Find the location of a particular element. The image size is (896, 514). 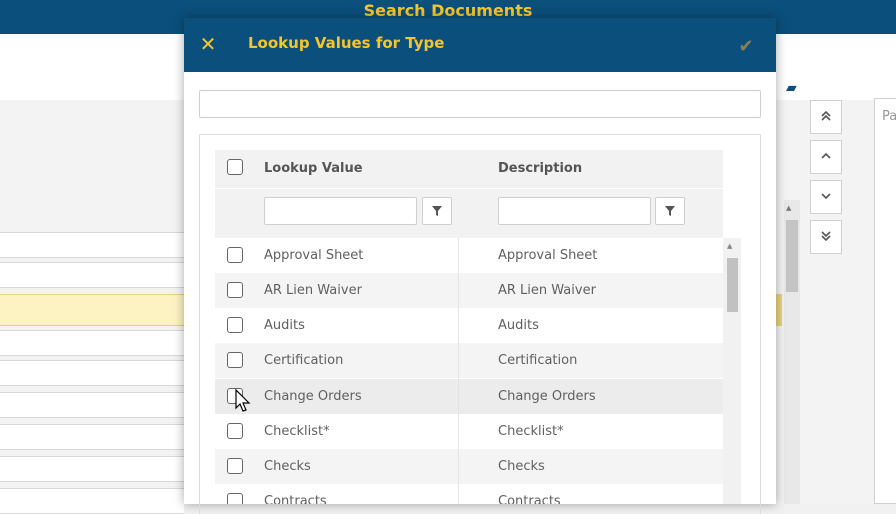

double-chevron-down-icon is located at coordinates (826, 237).